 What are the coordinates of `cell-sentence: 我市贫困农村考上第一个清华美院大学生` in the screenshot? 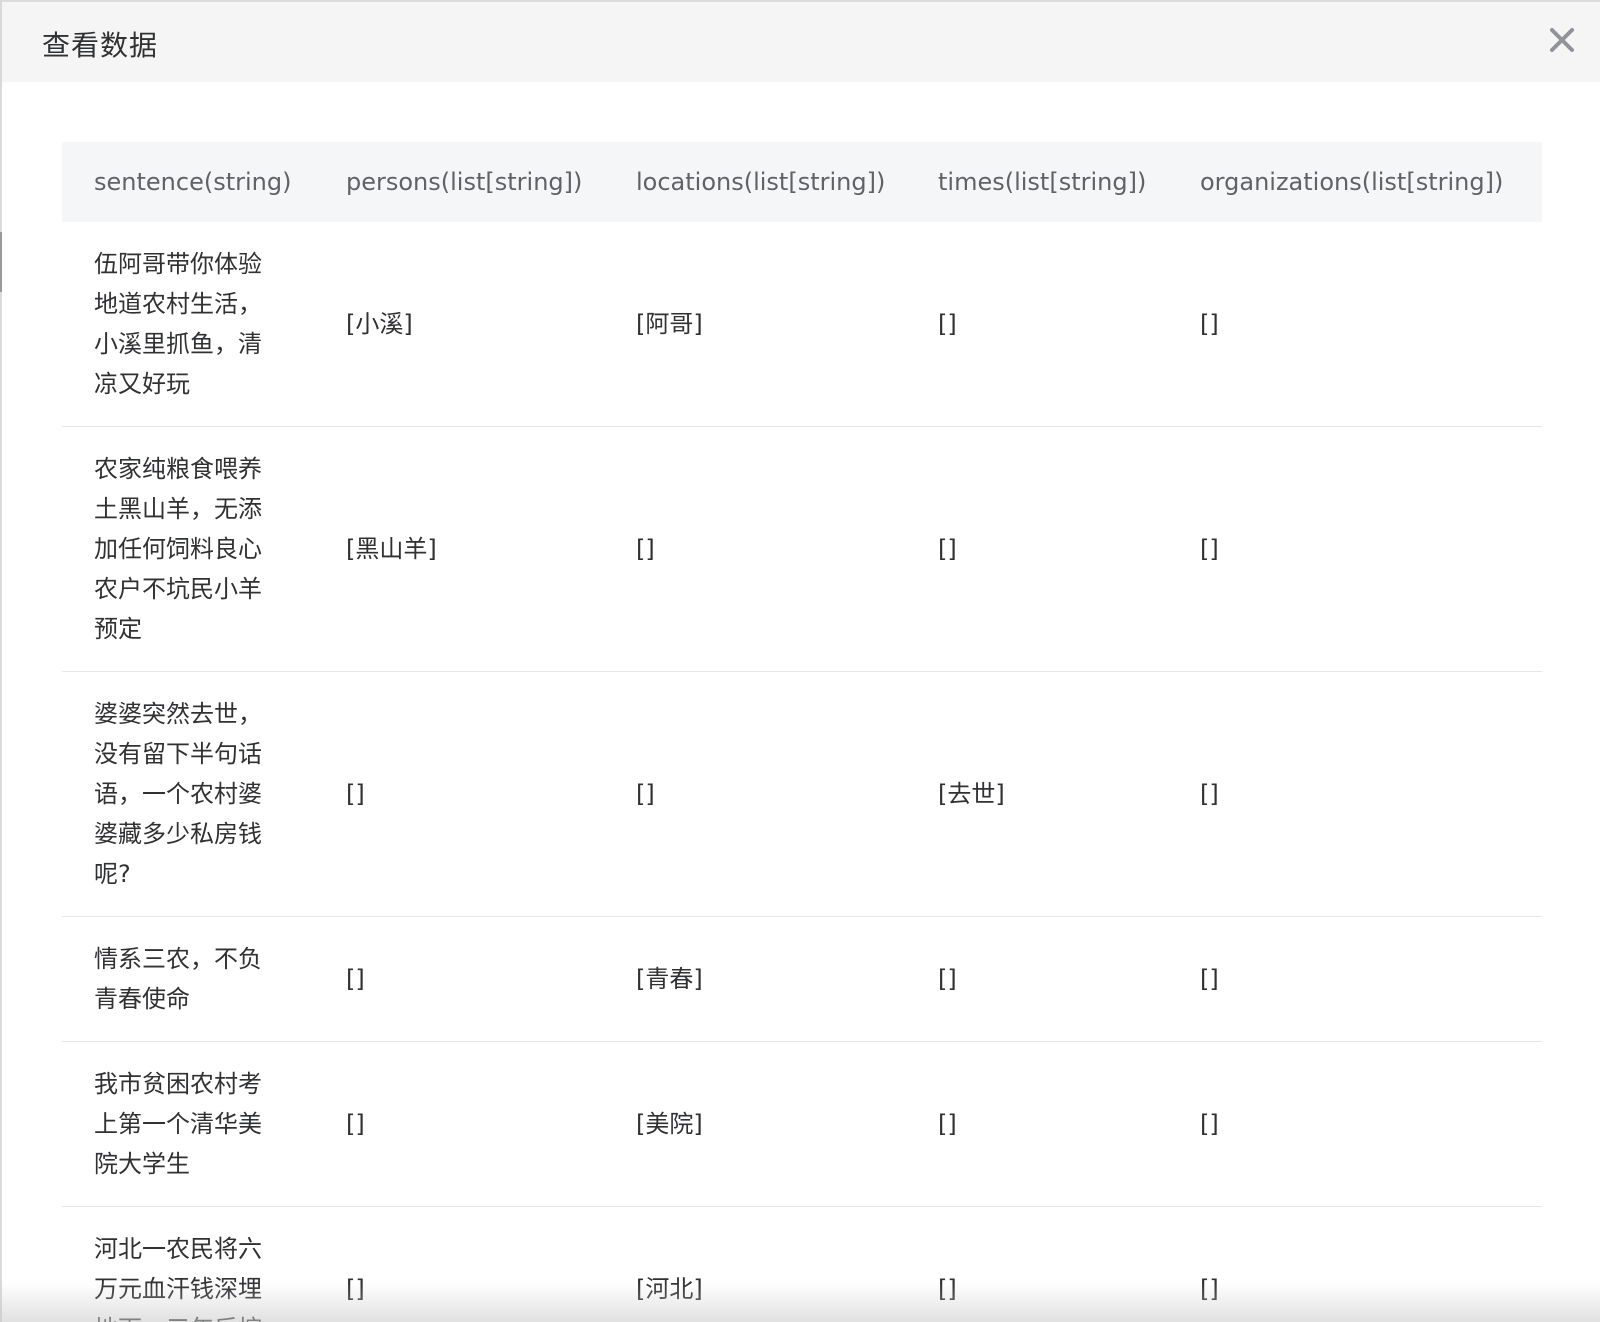 It's located at (188, 1124).